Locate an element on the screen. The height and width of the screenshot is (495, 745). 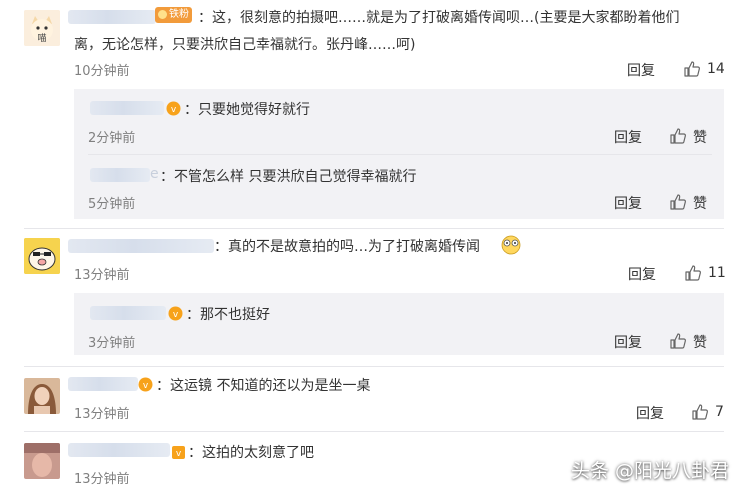
comment-text: ：这，很刻意的拍摄吧……就是为了打破离婚传闻呗…(主要是大家都盼着他们 is located at coordinates (439, 18).